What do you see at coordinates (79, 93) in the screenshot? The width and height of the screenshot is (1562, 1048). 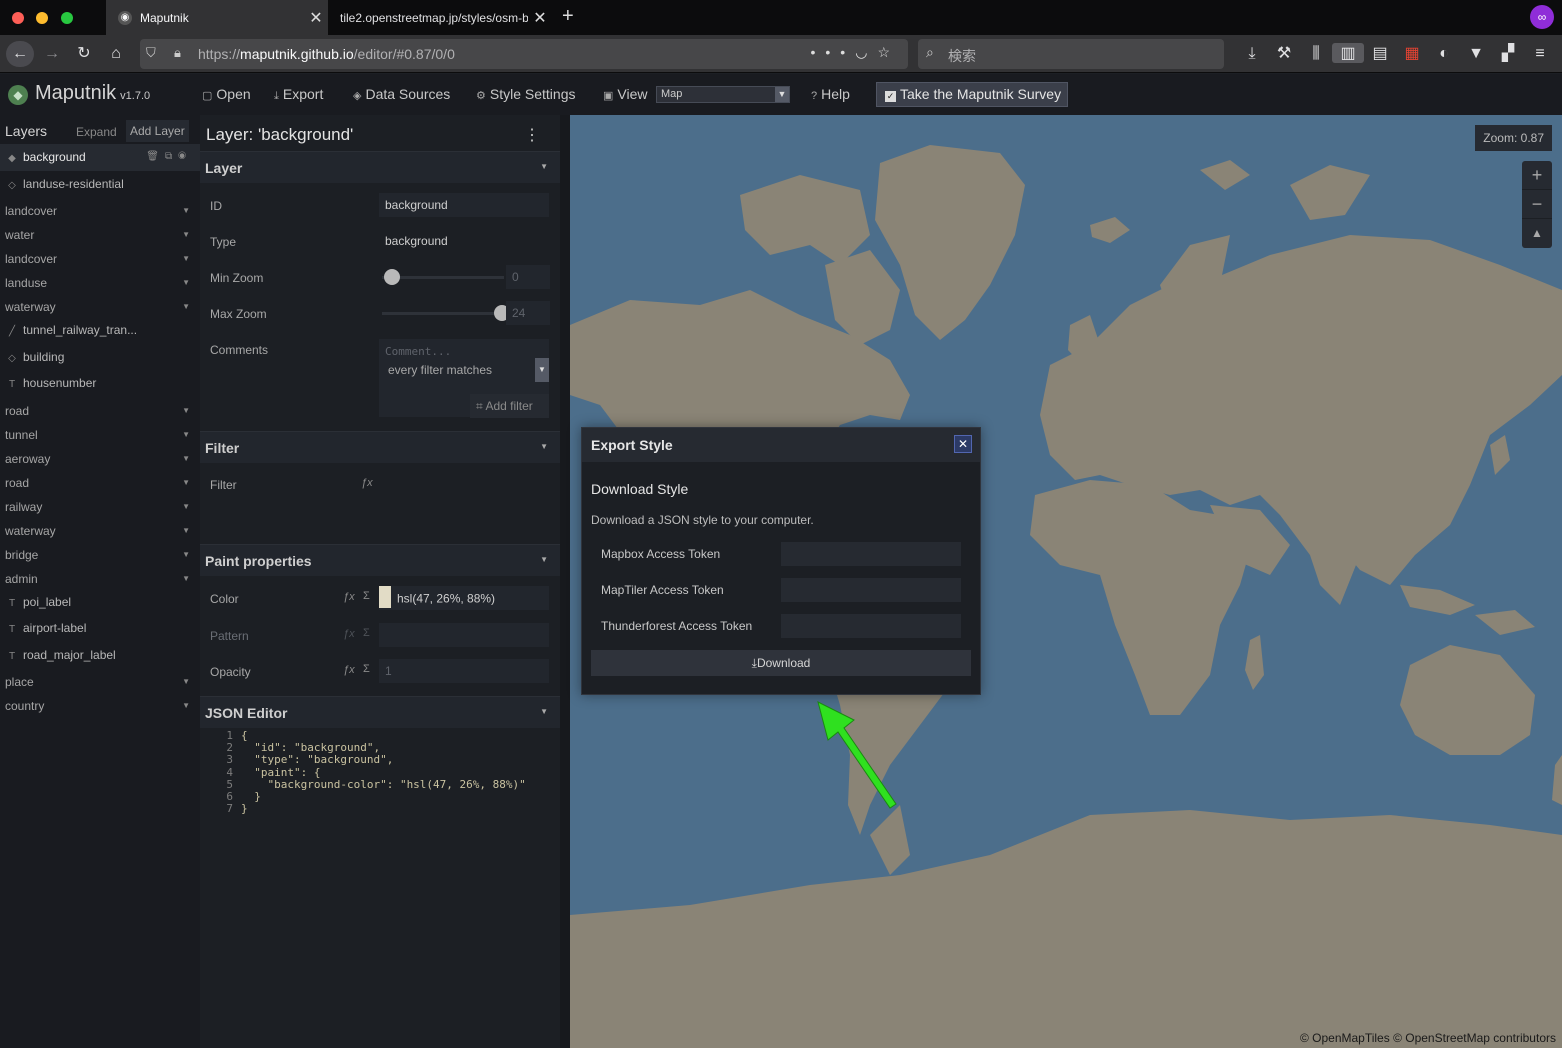 I see `app-logo: ◆ Maputnik v1.7.0` at bounding box center [79, 93].